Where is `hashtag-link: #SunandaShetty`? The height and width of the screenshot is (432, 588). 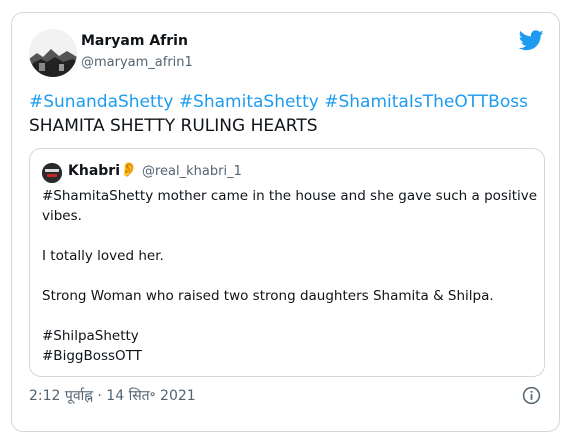 hashtag-link: #SunandaShetty is located at coordinates (101, 102).